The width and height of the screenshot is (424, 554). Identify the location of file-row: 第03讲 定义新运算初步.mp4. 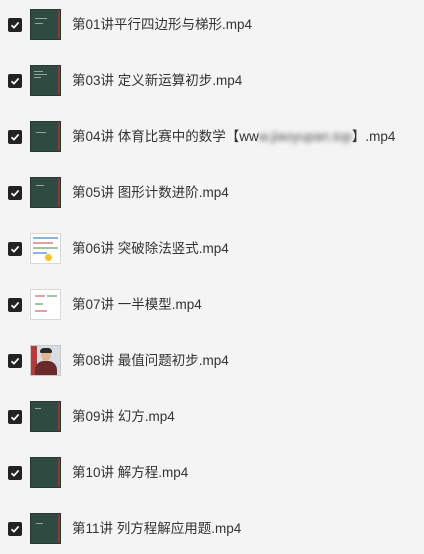
(212, 81).